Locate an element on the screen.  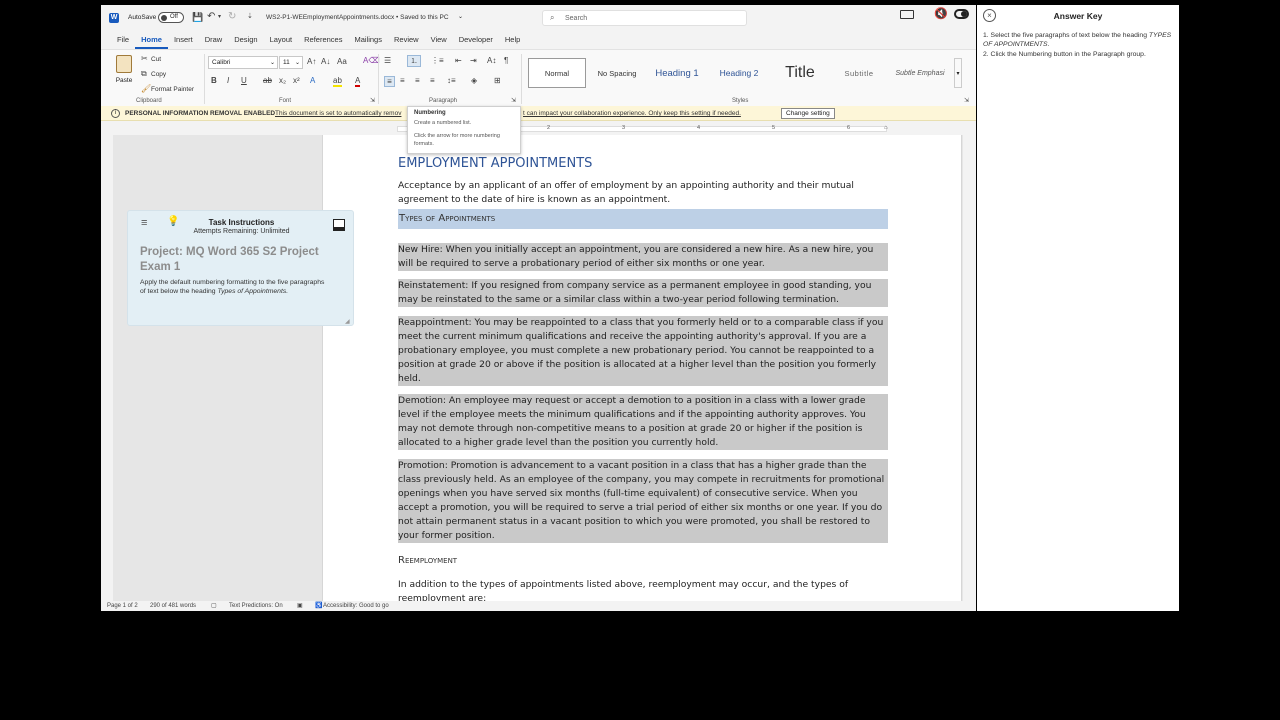
tab-review: Review is located at coordinates (406, 40).